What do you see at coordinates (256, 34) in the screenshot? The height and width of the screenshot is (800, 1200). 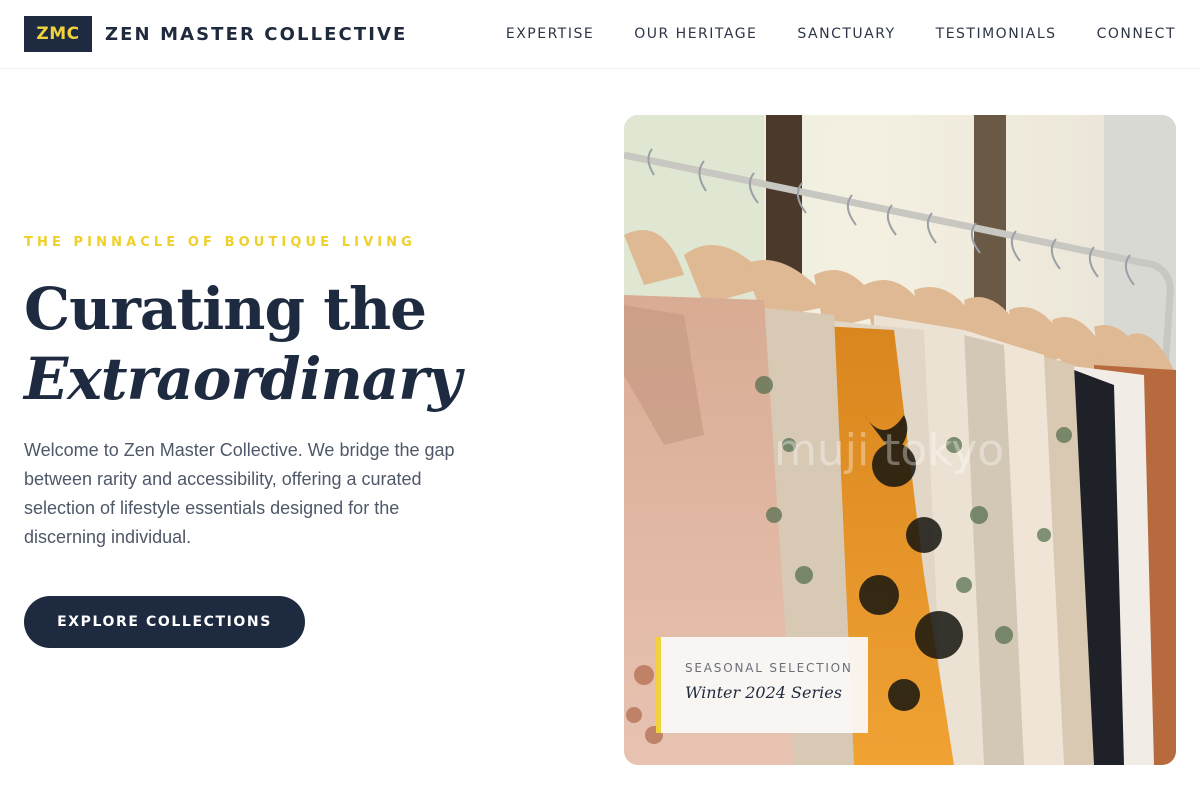 I see `brand-name: ZEN MASTER COLLECTIVE` at bounding box center [256, 34].